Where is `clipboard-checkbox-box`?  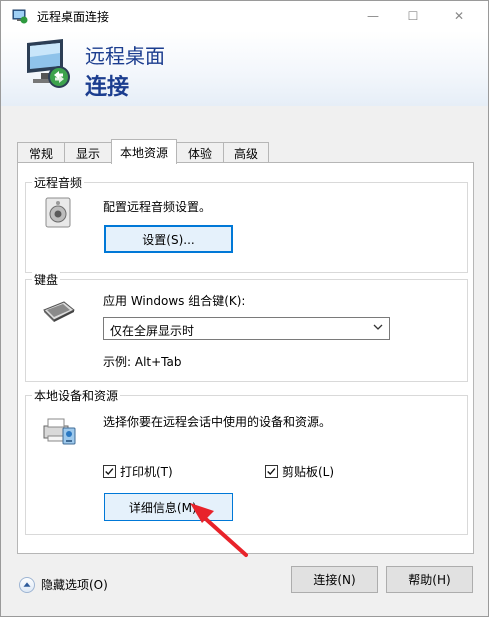 clipboard-checkbox-box is located at coordinates (271, 471).